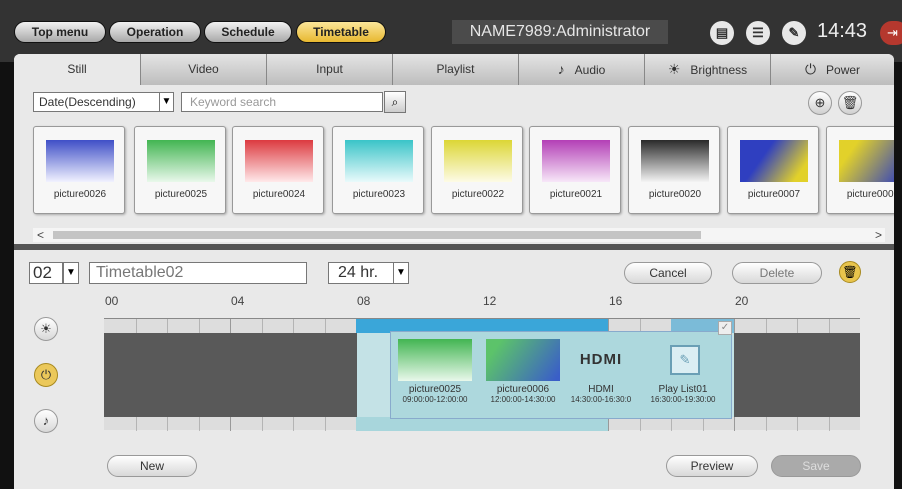  I want to click on thumbnail-label: picture0006, so click(870, 194).